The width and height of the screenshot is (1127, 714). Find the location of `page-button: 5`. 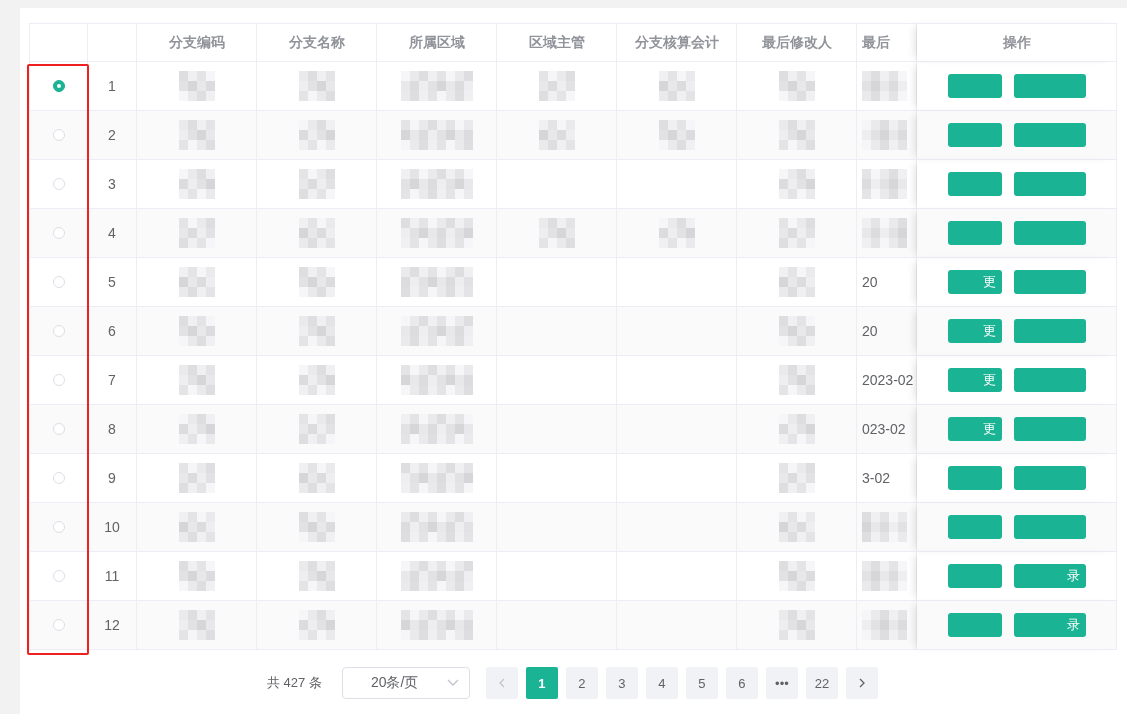

page-button: 5 is located at coordinates (701, 683).